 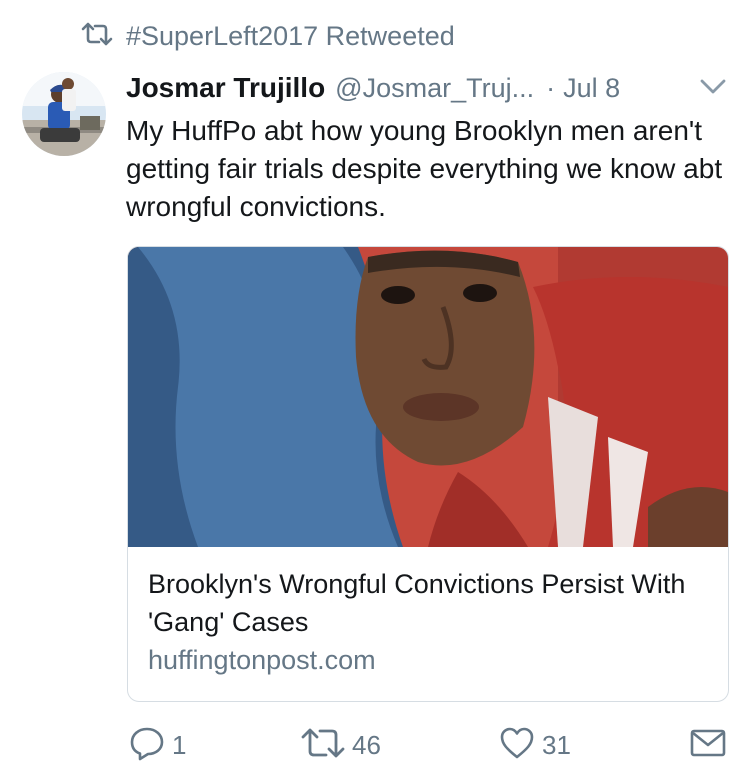 I want to click on retweet-context: #SuperLeft2017 Retweeted, so click(x=267, y=36).